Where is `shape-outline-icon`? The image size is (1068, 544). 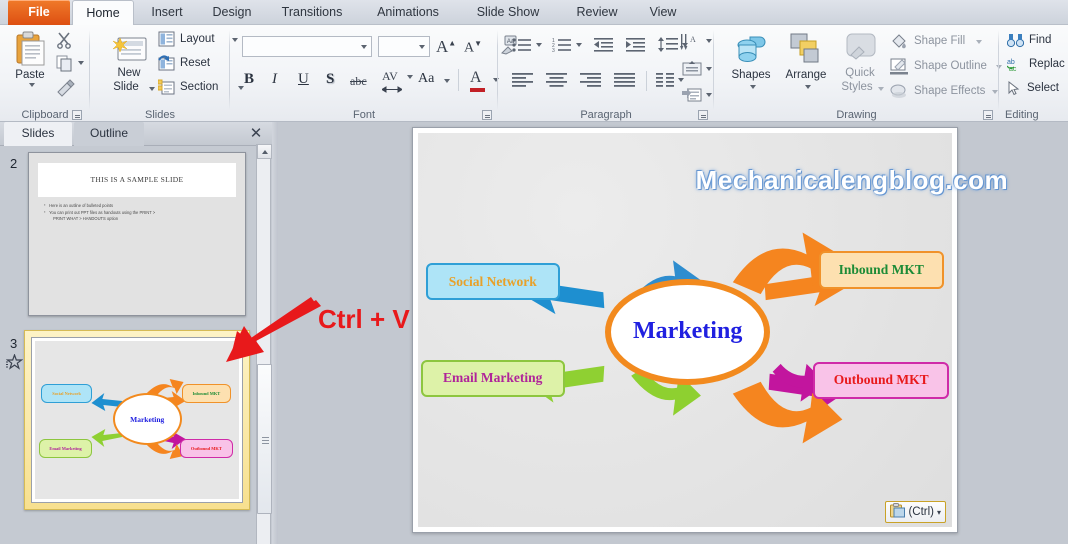 shape-outline-icon is located at coordinates (899, 68).